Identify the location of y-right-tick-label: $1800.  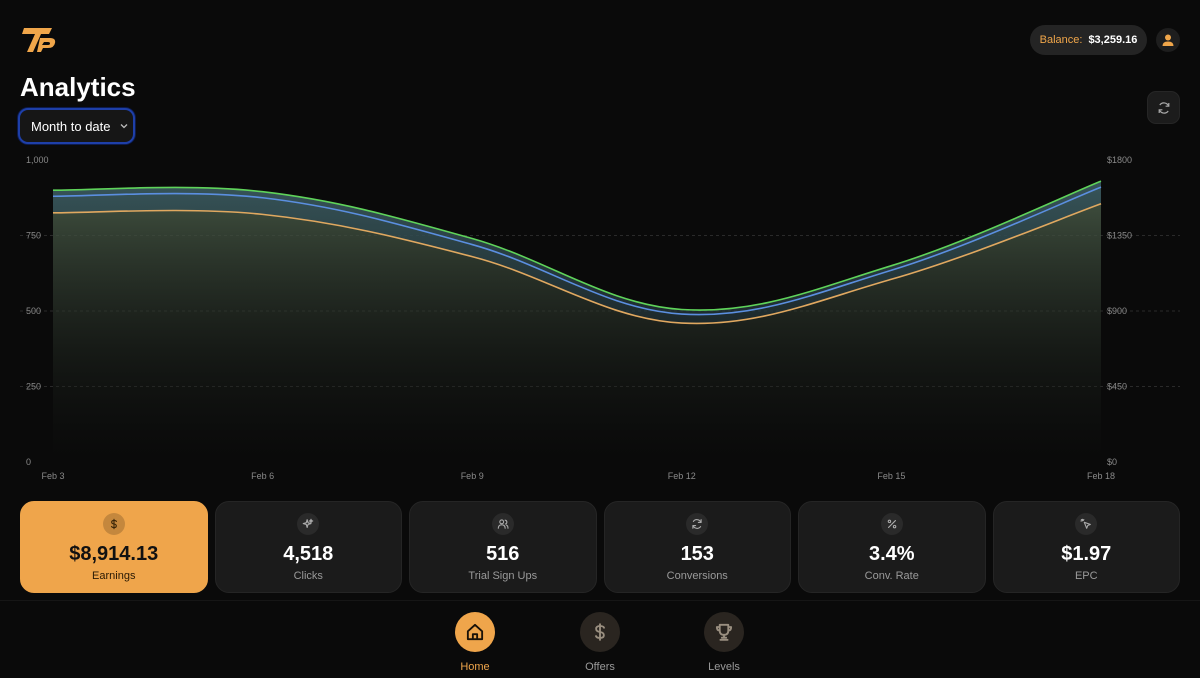
(1119, 160).